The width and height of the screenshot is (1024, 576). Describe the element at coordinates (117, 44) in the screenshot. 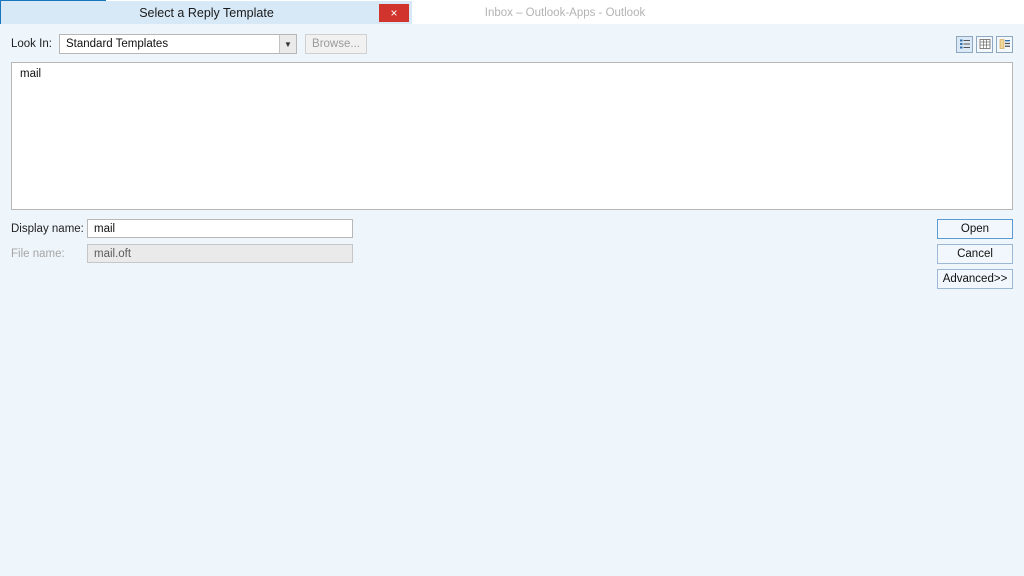

I see `look-in-value: Standard Templates` at that location.